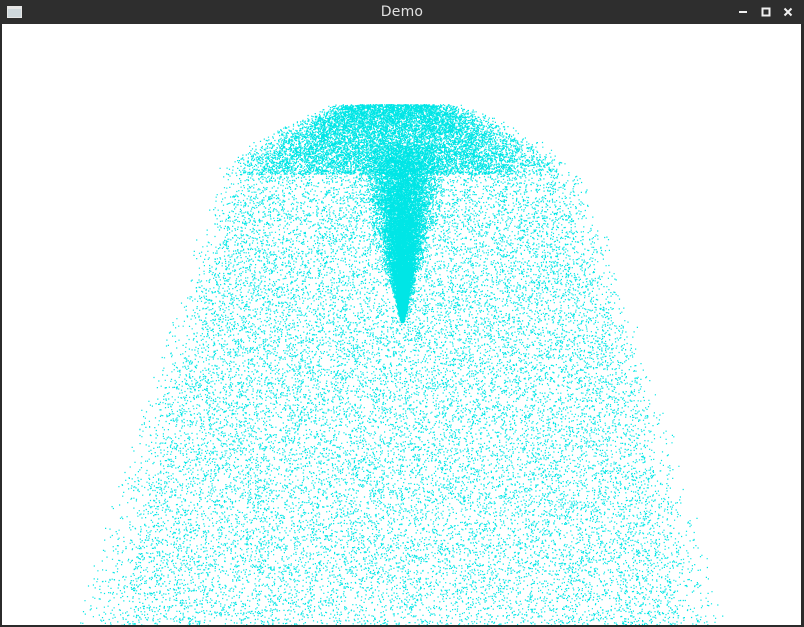  I want to click on minimize-icon, so click(743, 12).